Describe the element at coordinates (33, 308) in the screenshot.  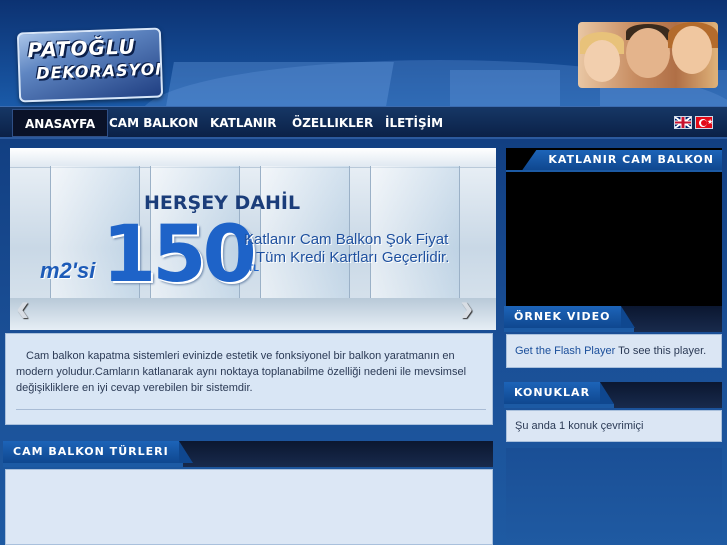
I see `chevron-left-icon: ‹` at that location.